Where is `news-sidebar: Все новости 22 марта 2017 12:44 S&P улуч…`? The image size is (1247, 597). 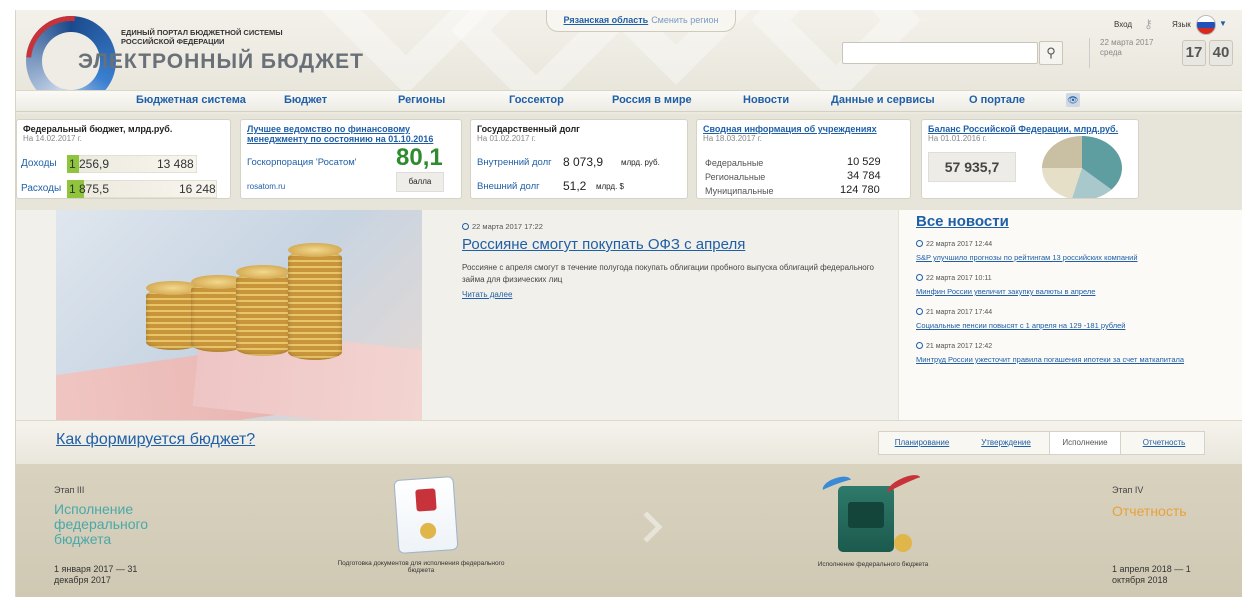
news-sidebar: Все новости 22 марта 2017 12:44 S&P улуч… is located at coordinates (1070, 315).